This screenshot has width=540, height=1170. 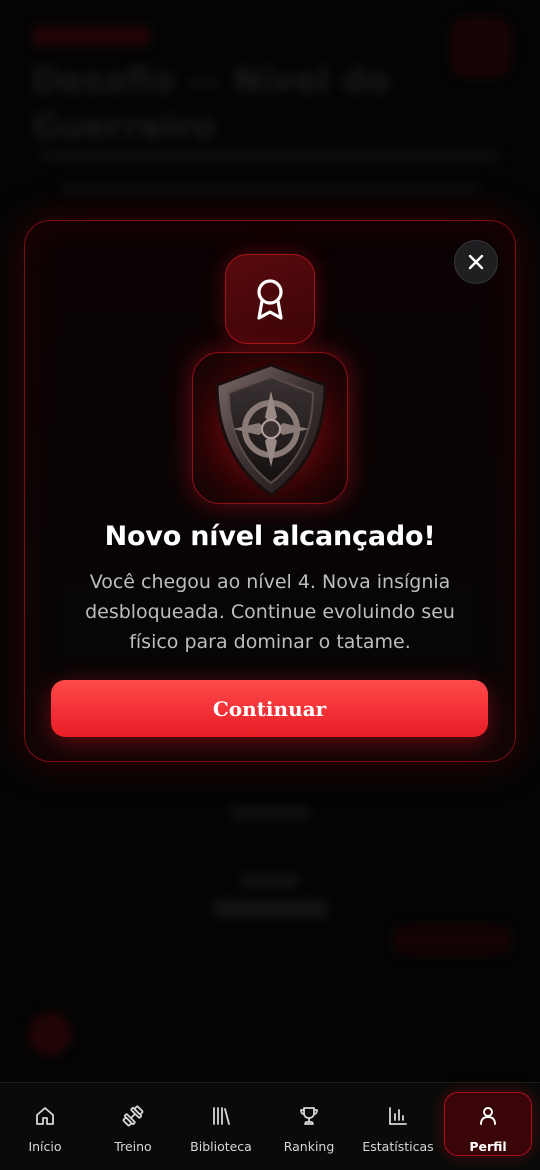 I want to click on award-tile, so click(x=270, y=299).